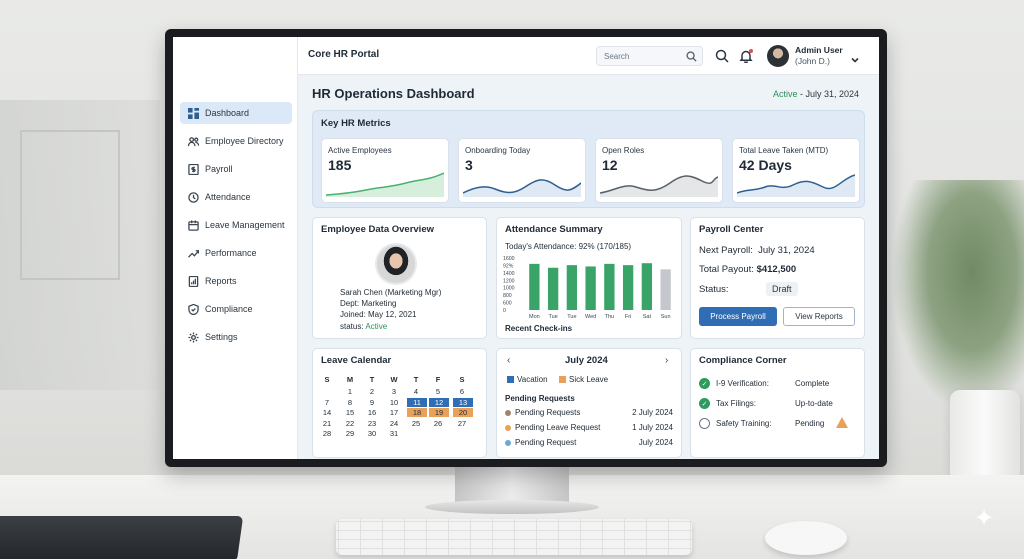  What do you see at coordinates (417, 402) in the screenshot?
I see `calendar-day: 11` at bounding box center [417, 402].